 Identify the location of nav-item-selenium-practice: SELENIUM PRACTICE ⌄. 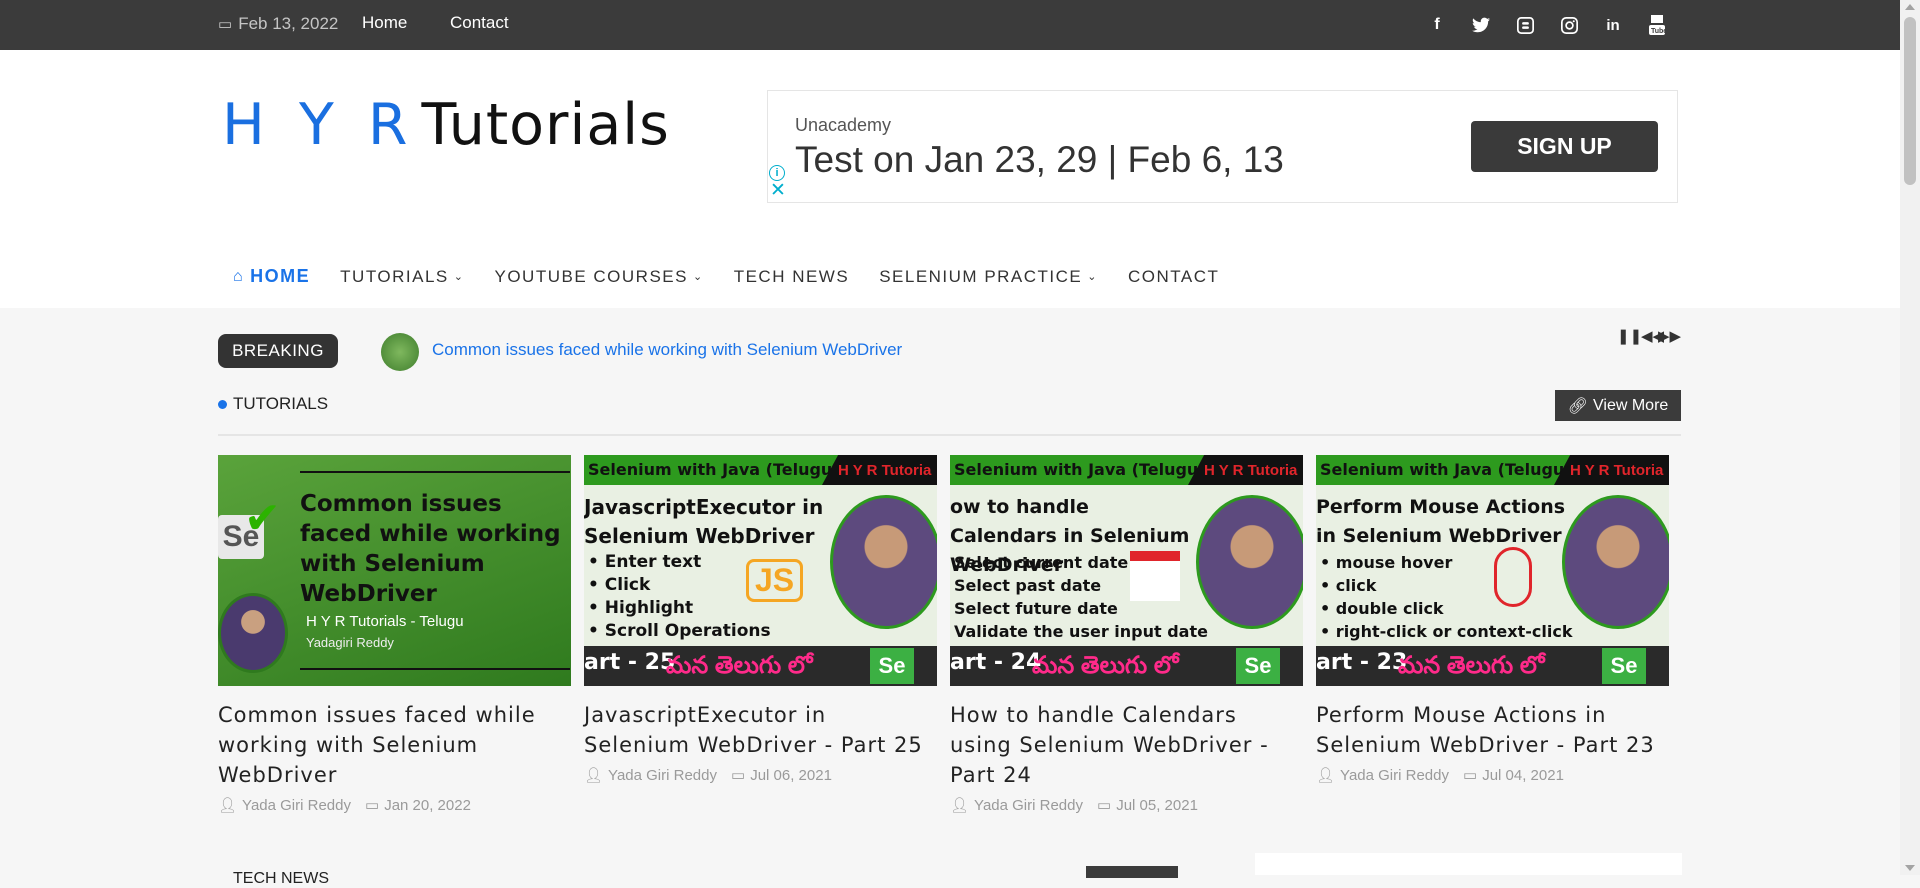
(988, 277).